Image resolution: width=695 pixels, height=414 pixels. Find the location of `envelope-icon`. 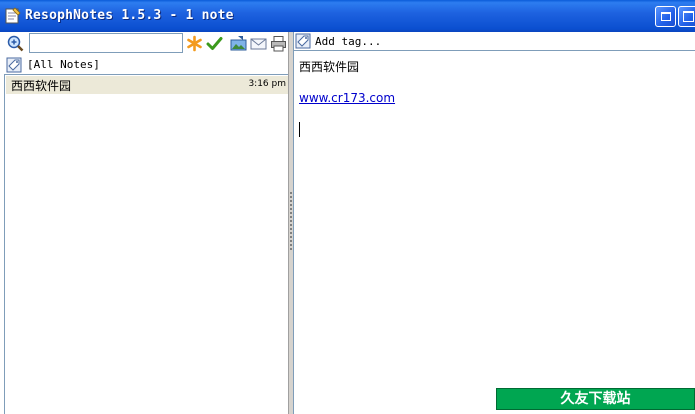

envelope-icon is located at coordinates (258, 43).